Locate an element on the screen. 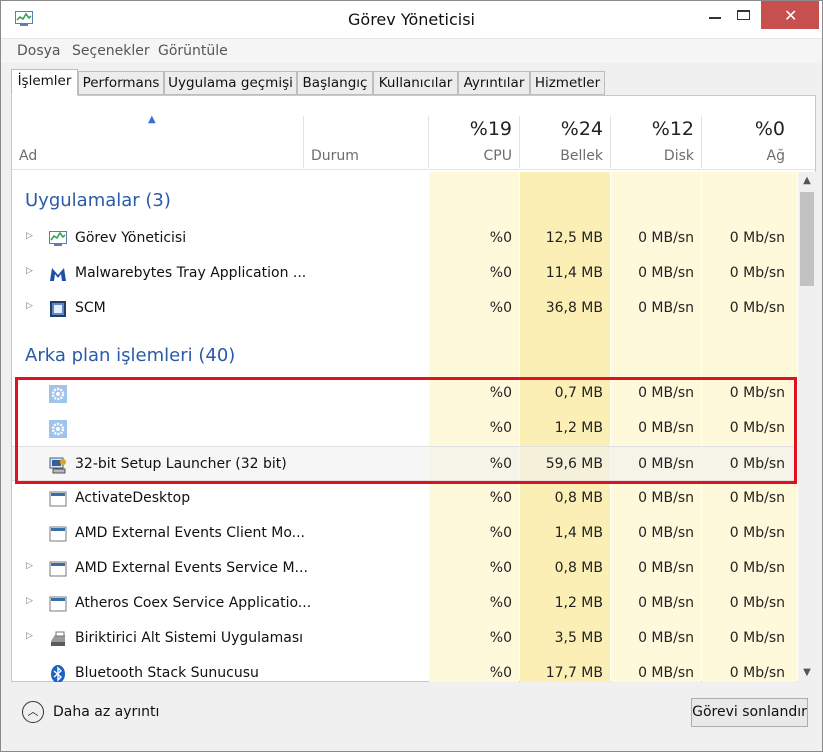 The width and height of the screenshot is (823, 753). tab-users: Kullanıcılar is located at coordinates (415, 83).